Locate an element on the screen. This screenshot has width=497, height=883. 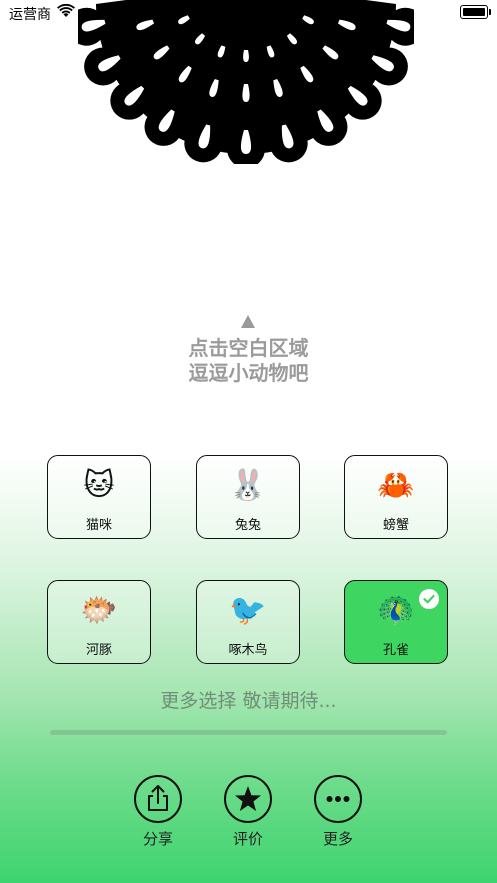
animal-label: 啄木鸟 is located at coordinates (248, 650).